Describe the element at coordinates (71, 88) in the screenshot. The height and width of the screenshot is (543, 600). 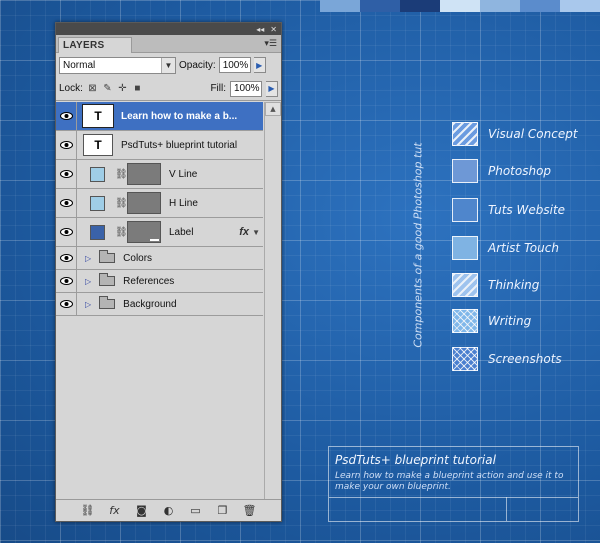
I see `lock-label: Lock:` at that location.